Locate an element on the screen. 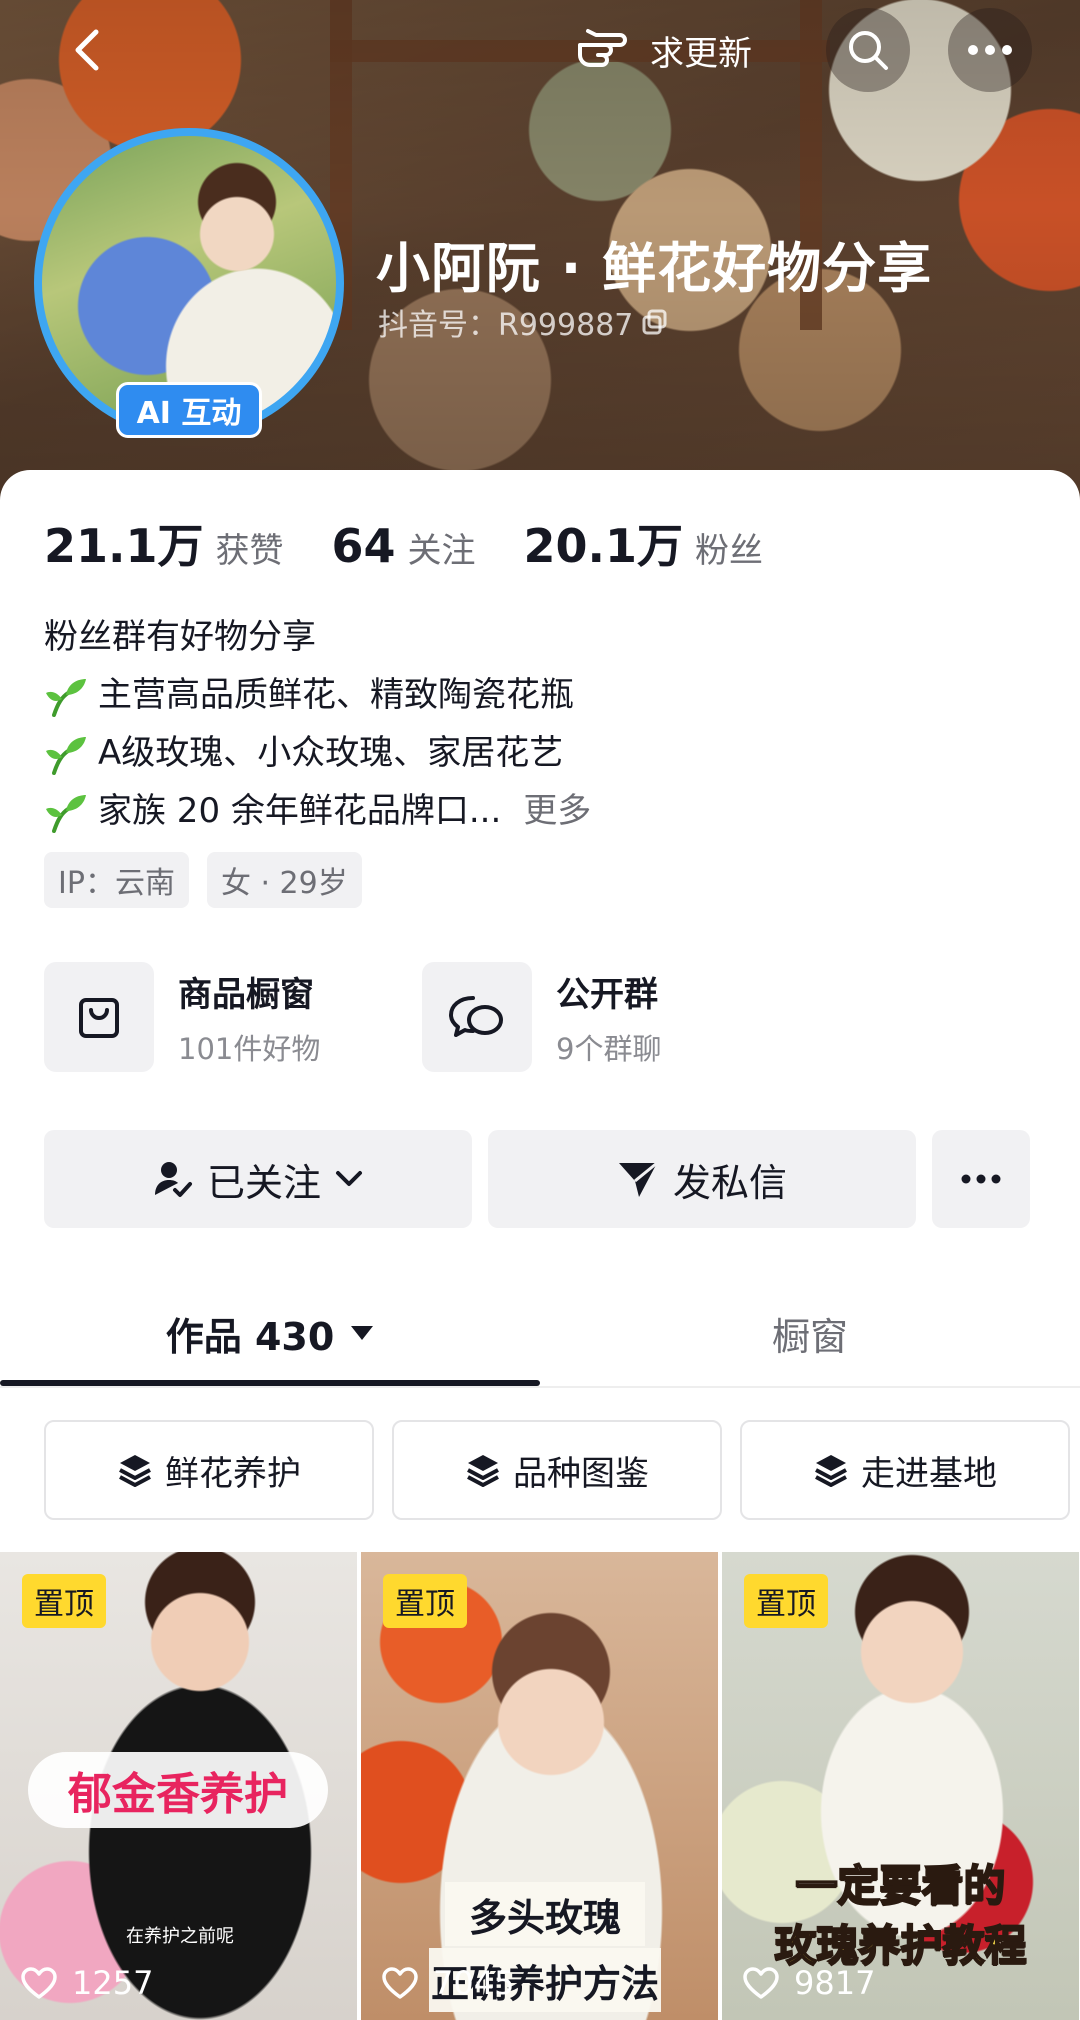 The height and width of the screenshot is (2020, 1080). collection-chips: 鲜花养护 品种图鉴 走进基地 is located at coordinates (557, 1470).